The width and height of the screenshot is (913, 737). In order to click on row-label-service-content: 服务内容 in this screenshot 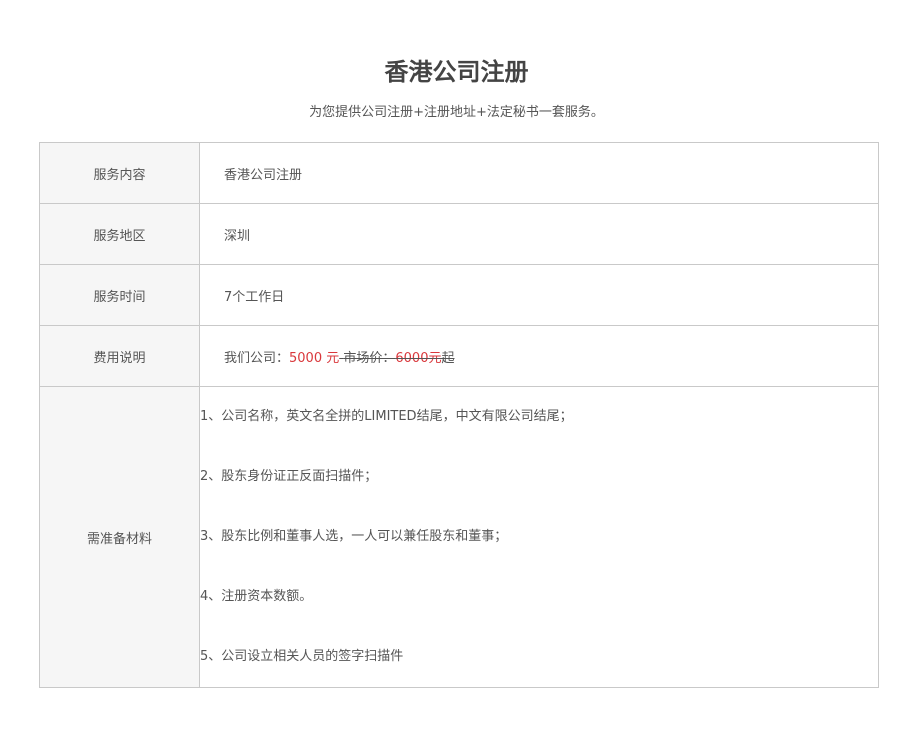, I will do `click(119, 173)`.